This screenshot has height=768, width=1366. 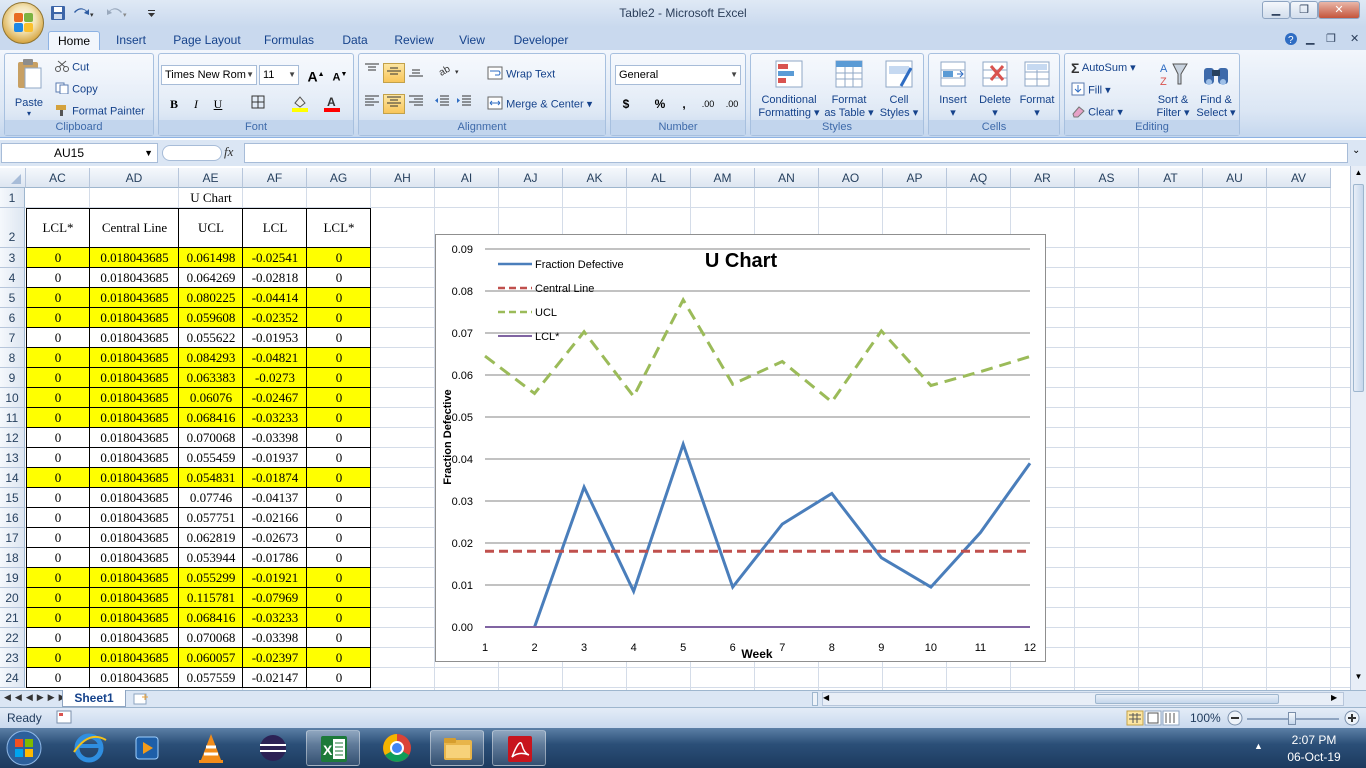 I want to click on column-header: AI, so click(x=467, y=178).